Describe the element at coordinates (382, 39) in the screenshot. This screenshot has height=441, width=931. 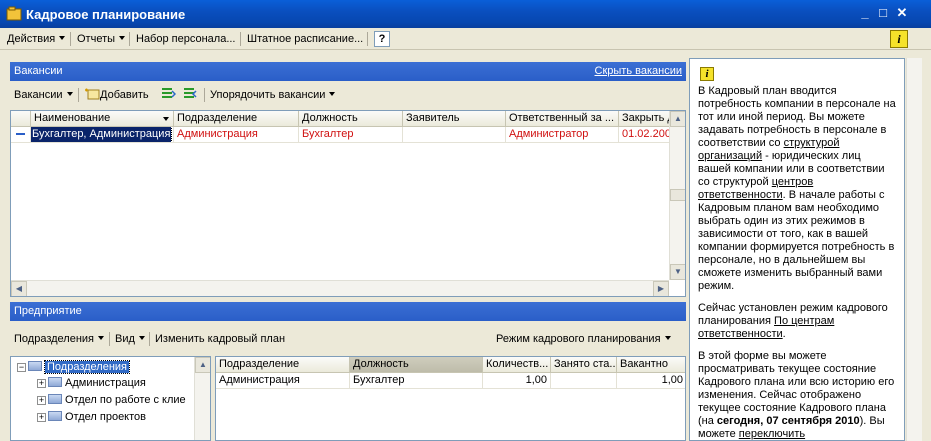
I see `help-button: ?` at that location.